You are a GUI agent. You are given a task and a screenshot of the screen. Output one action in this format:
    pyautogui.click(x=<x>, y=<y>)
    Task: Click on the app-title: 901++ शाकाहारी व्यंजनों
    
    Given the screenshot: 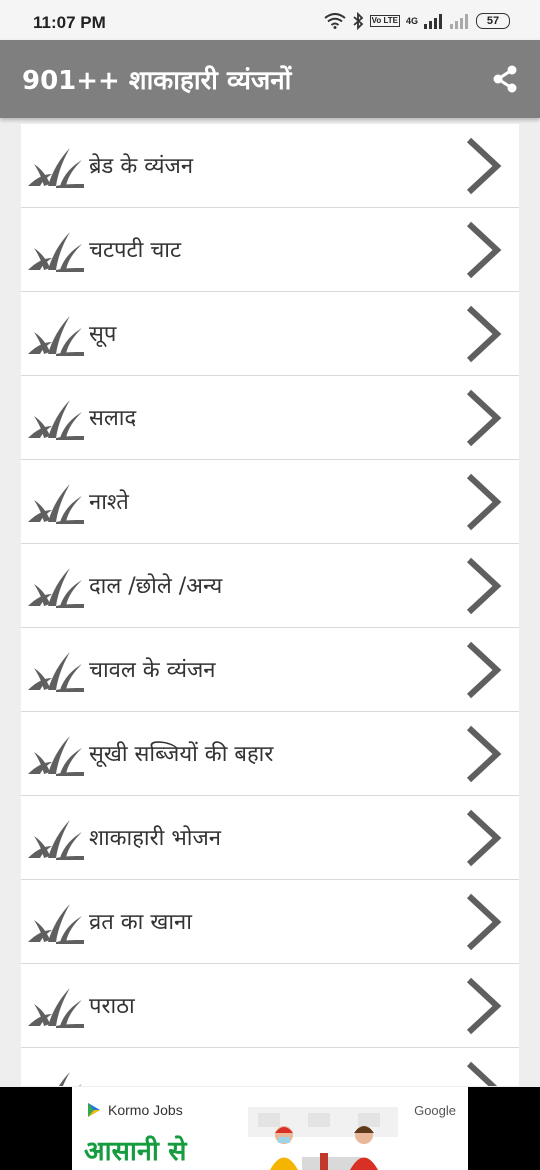 What is the action you would take?
    pyautogui.click(x=157, y=81)
    